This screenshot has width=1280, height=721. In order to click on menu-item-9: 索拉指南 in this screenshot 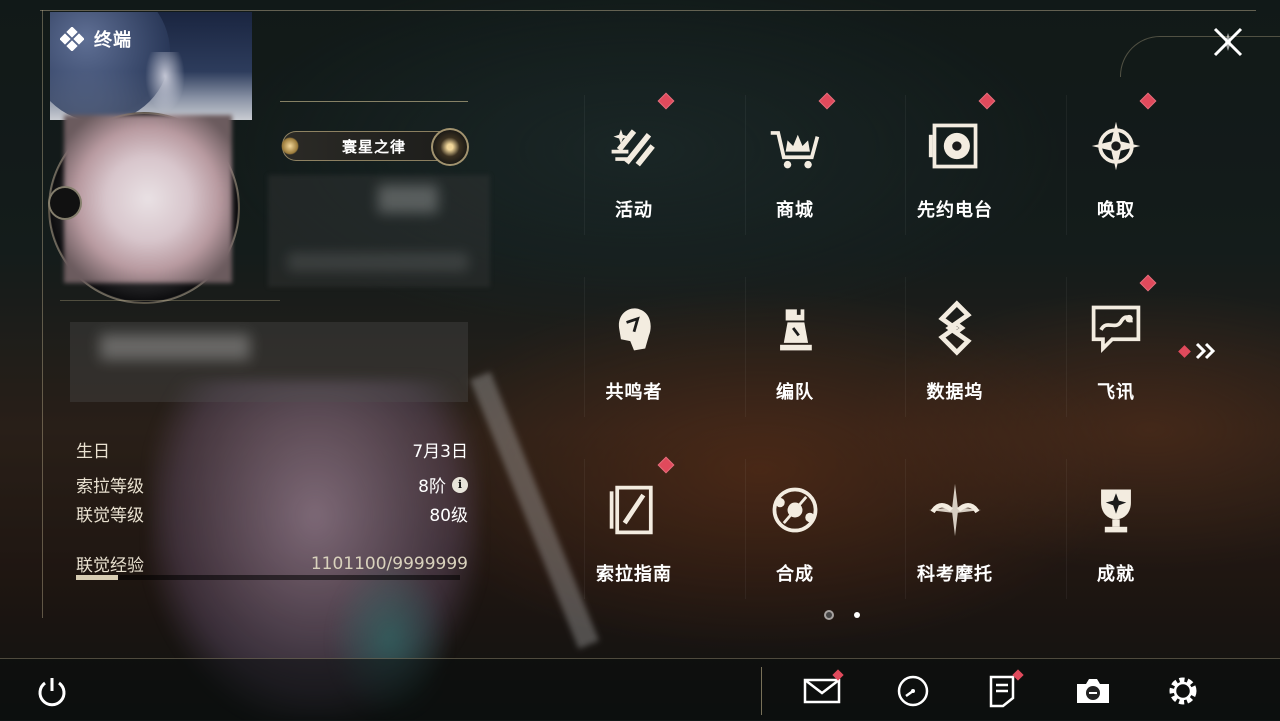, I will do `click(634, 532)`.